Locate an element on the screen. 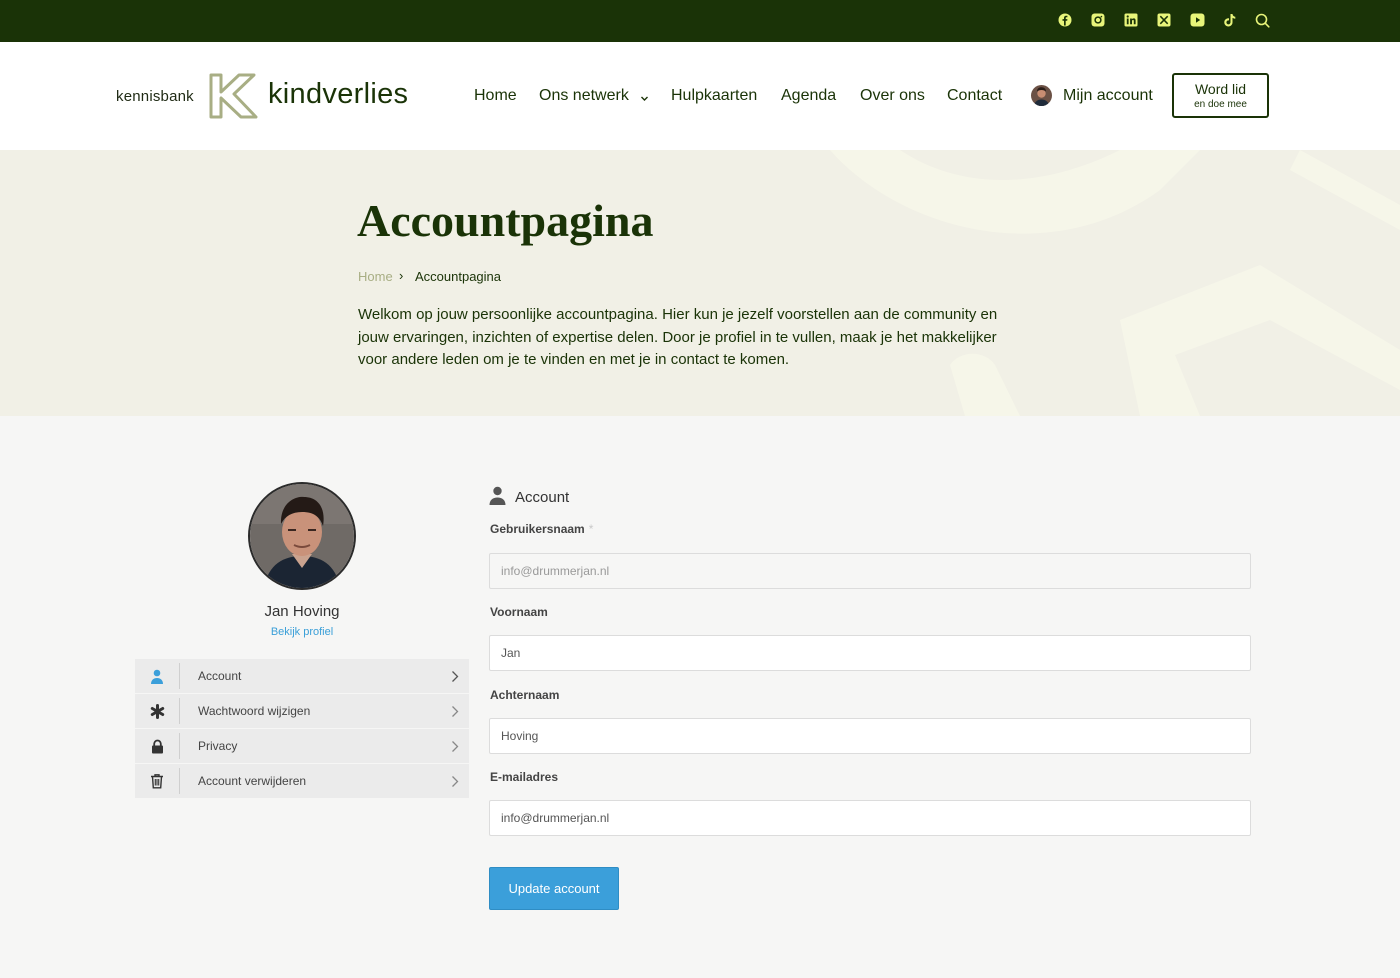 The image size is (1400, 978). x-icon is located at coordinates (1164, 20).